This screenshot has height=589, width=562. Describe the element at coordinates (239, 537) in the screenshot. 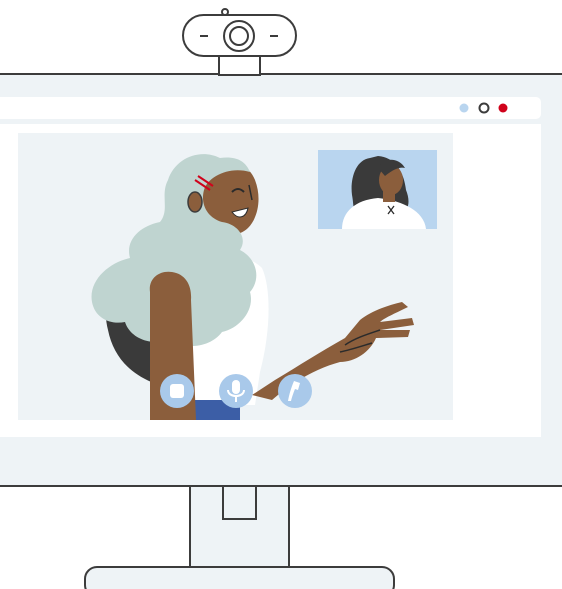

I see `monitor-stand` at that location.